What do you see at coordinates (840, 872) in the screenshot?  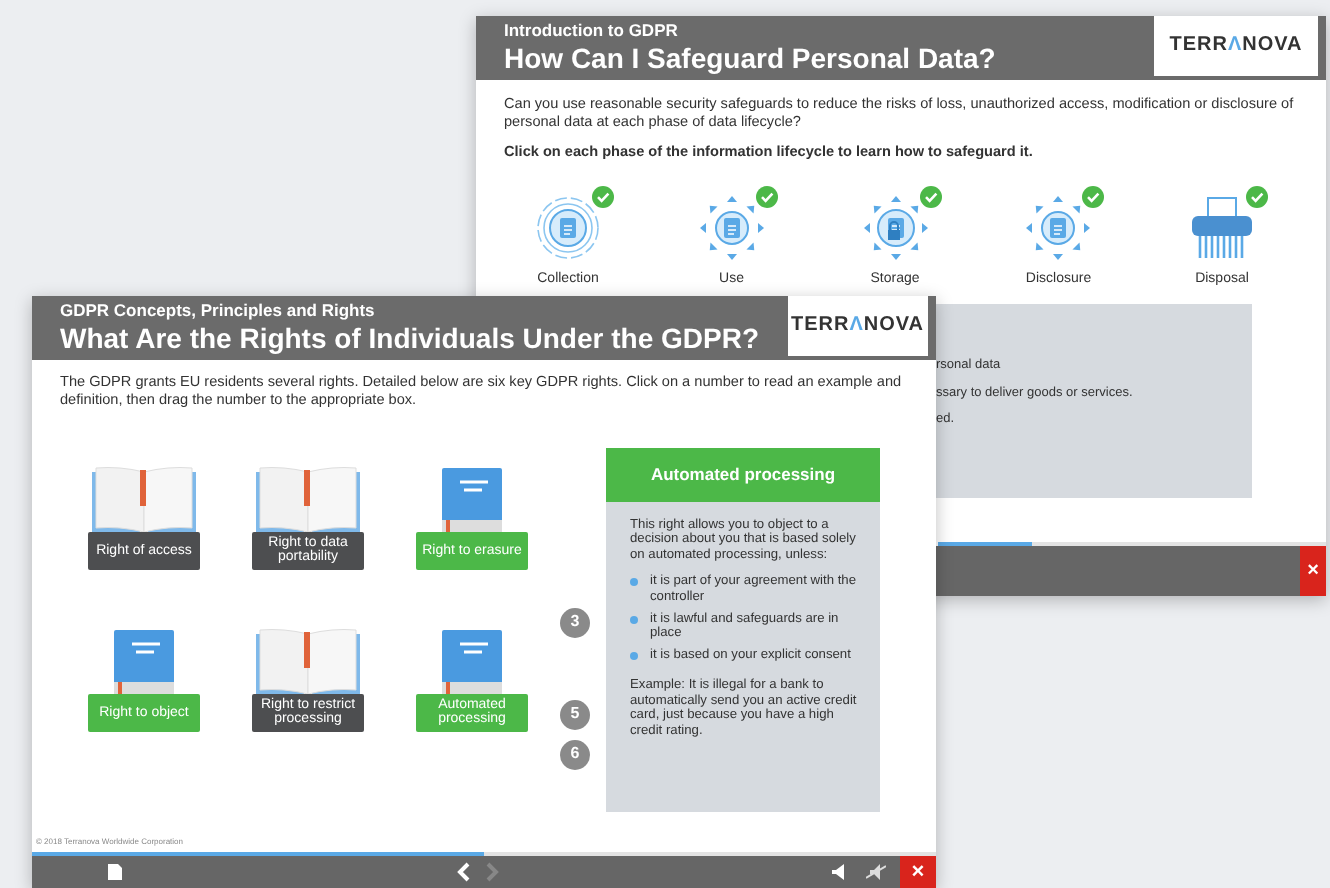 I see `speaker-icon` at bounding box center [840, 872].